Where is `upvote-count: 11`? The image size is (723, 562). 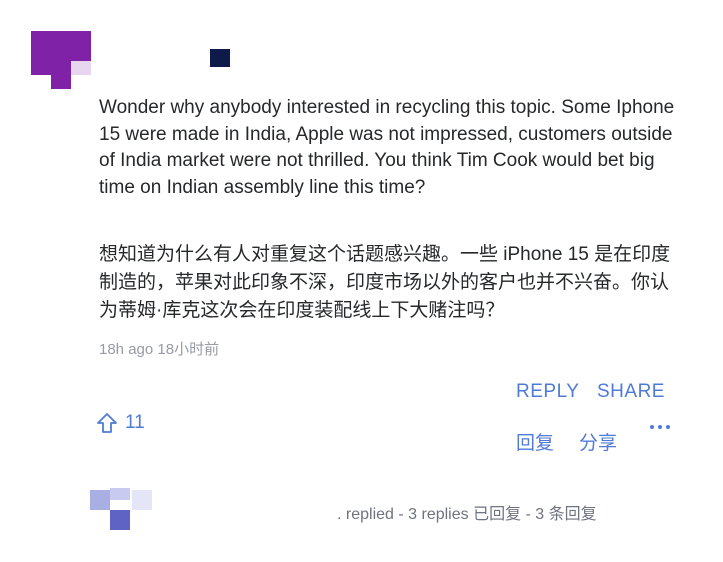
upvote-count: 11 is located at coordinates (135, 422).